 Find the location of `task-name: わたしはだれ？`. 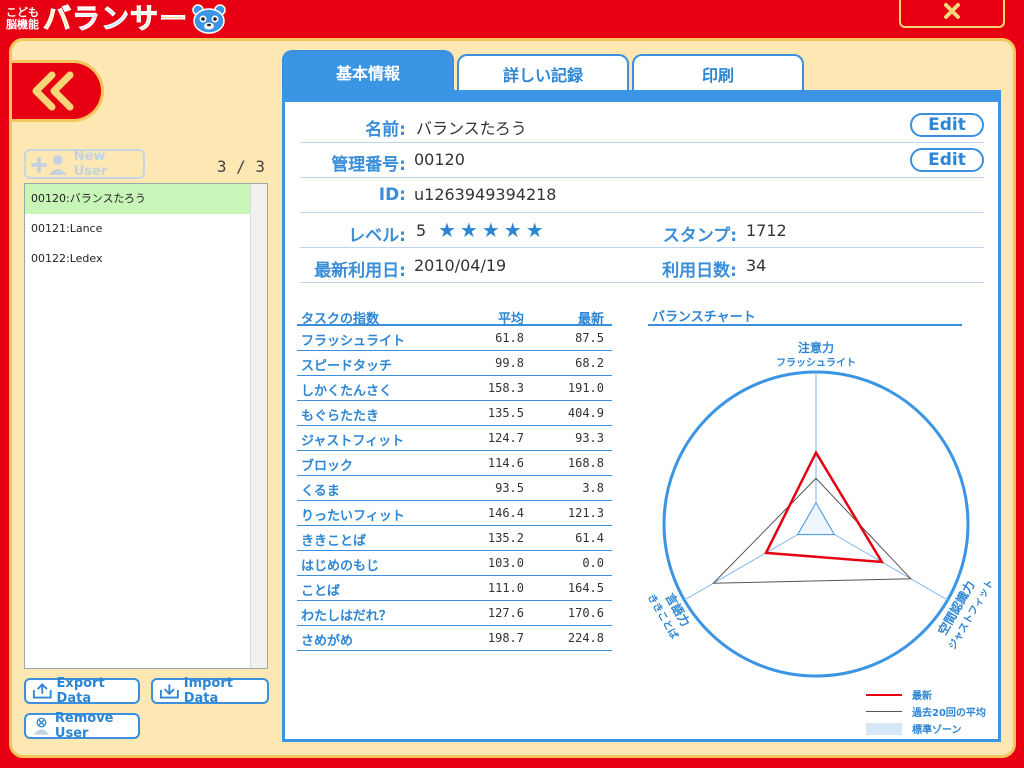

task-name: わたしはだれ？ is located at coordinates (346, 616).